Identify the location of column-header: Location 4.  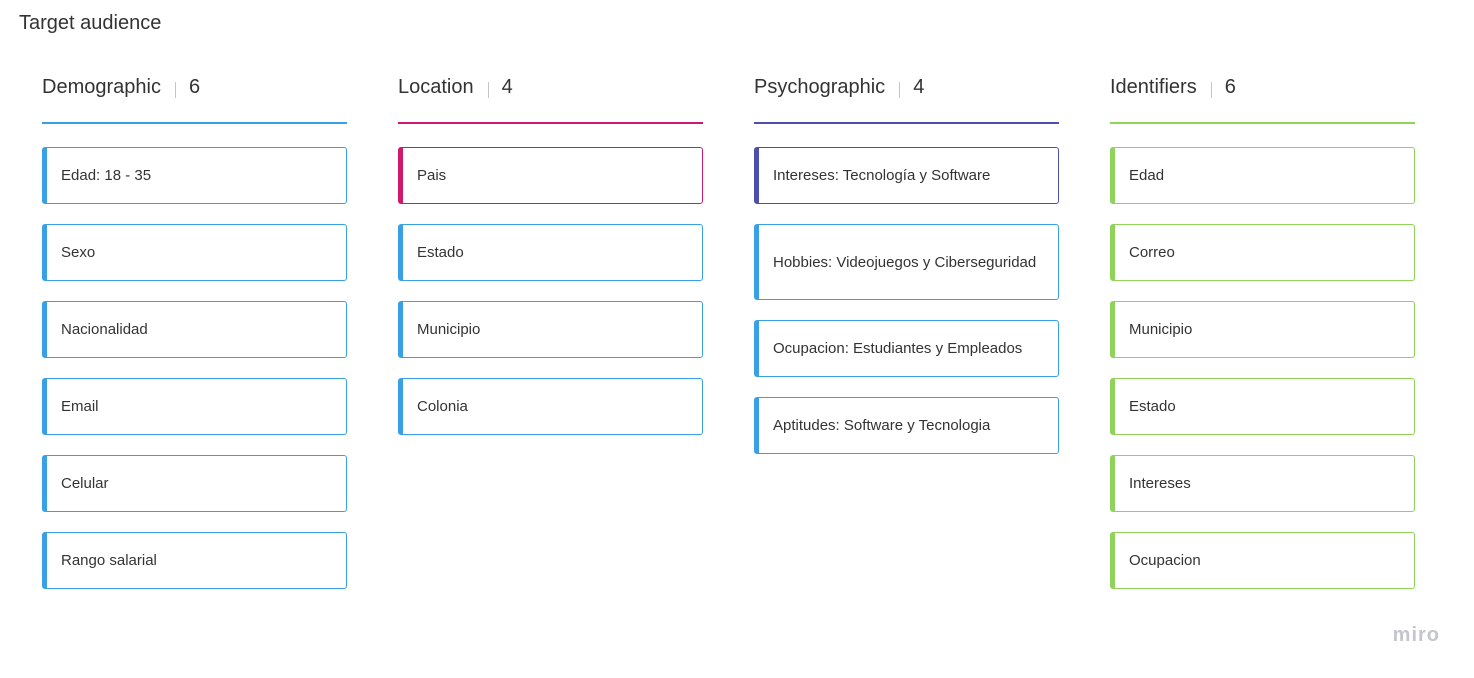
(550, 97).